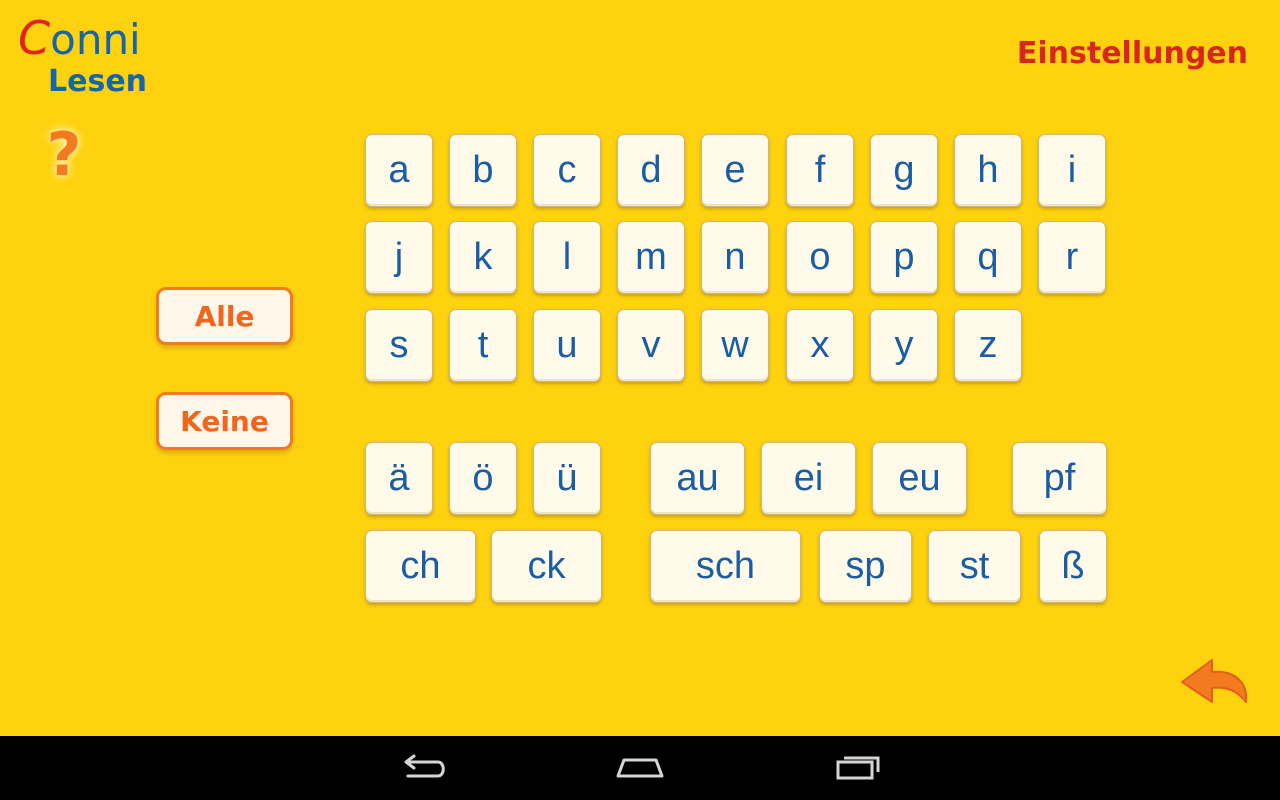 This screenshot has height=800, width=1280. I want to click on letter-key-i: i, so click(1072, 170).